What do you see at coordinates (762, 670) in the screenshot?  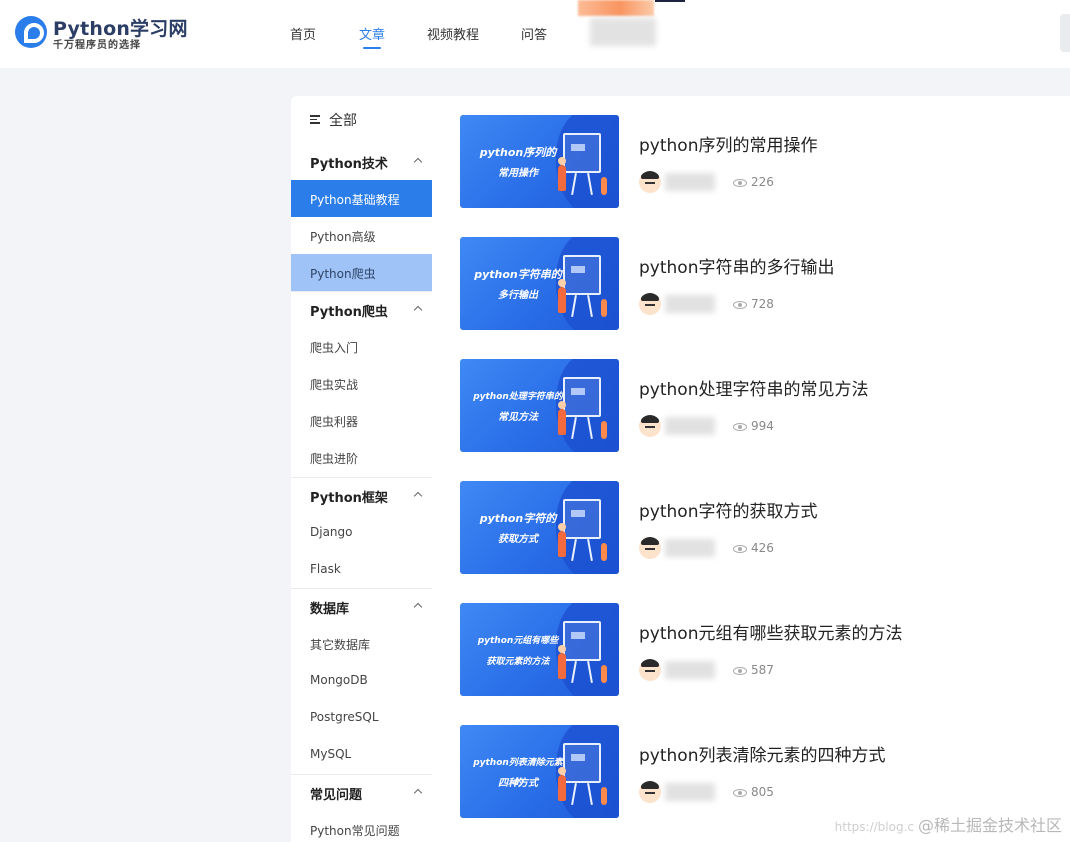 I see `view-count: 587` at bounding box center [762, 670].